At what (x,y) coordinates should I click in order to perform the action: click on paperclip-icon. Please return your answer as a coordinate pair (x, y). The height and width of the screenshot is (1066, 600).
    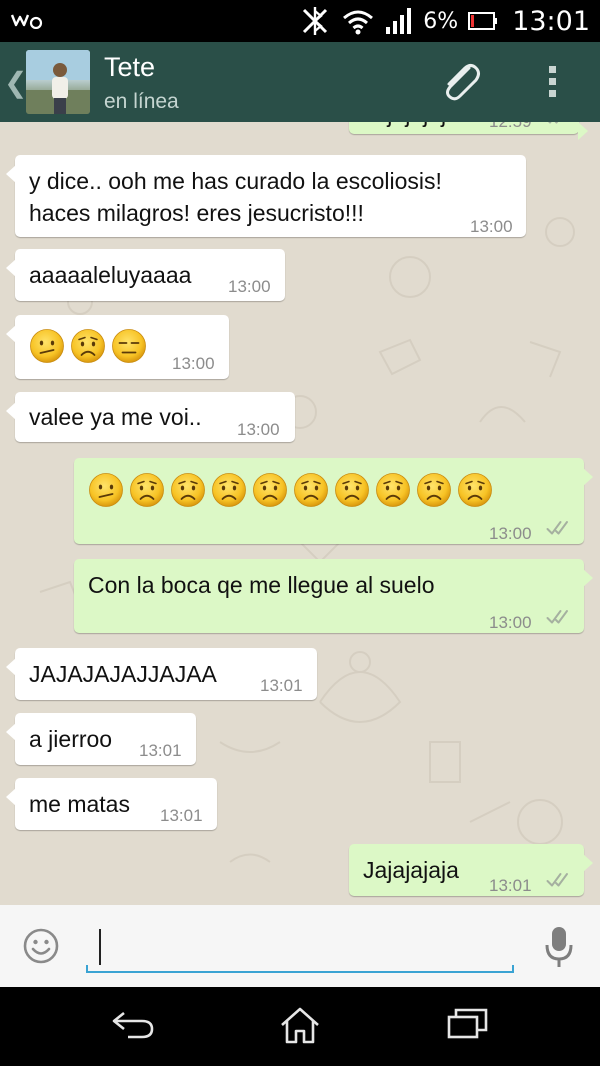
    Looking at the image, I should click on (461, 81).